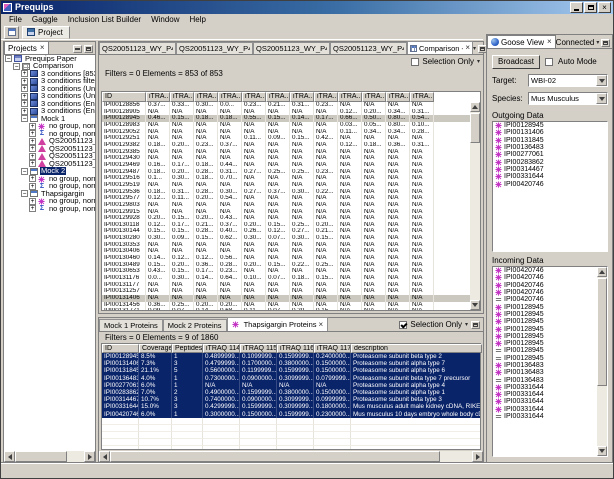  Describe the element at coordinates (604, 7) in the screenshot. I see `close-button: ×` at that location.